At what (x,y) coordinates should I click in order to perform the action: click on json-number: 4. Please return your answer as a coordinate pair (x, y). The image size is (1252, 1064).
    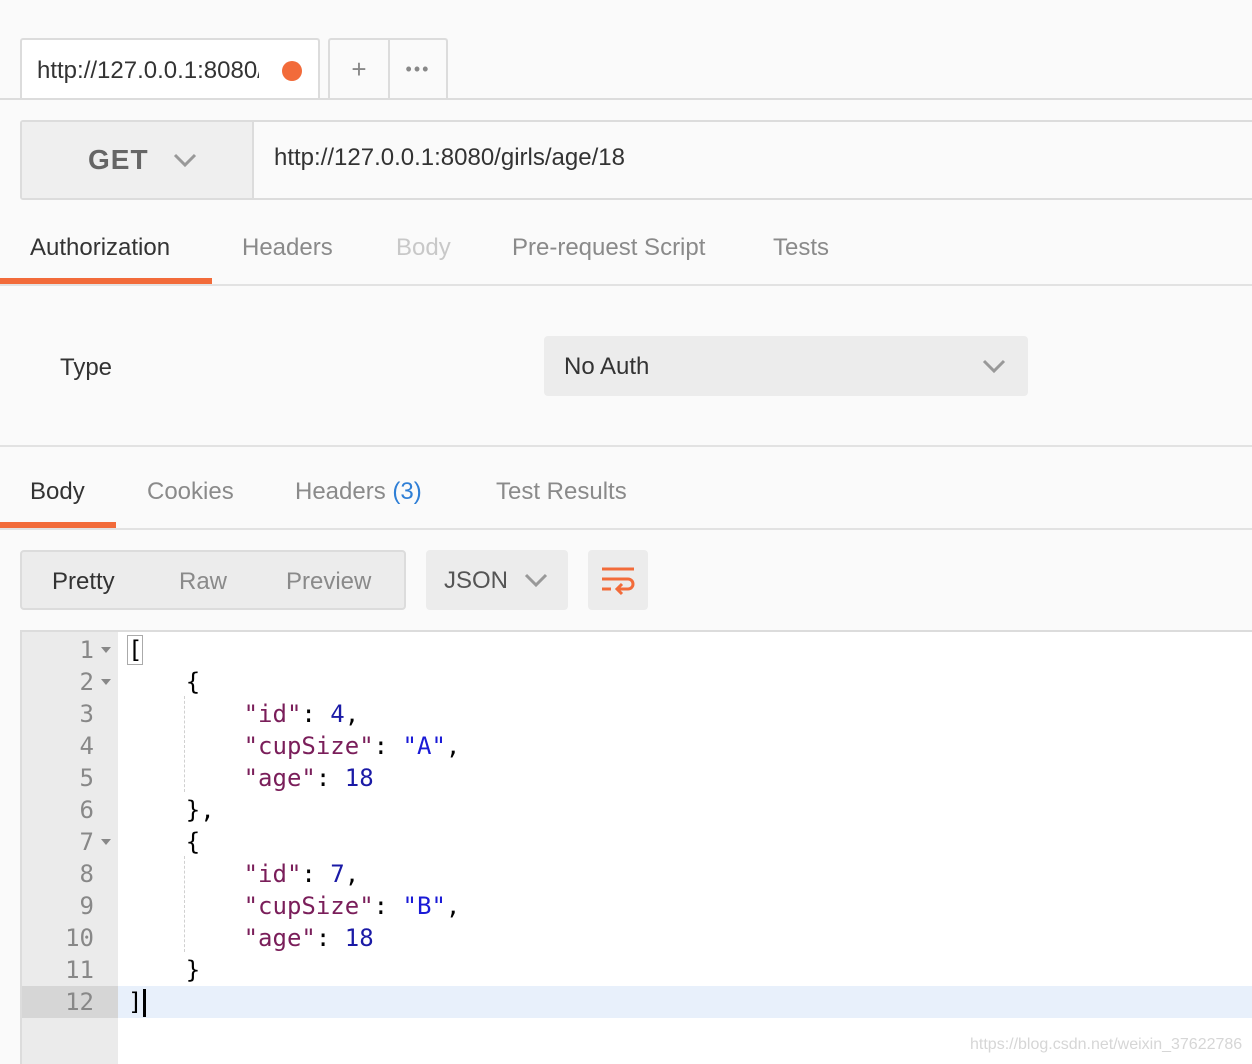
    Looking at the image, I should click on (337, 714).